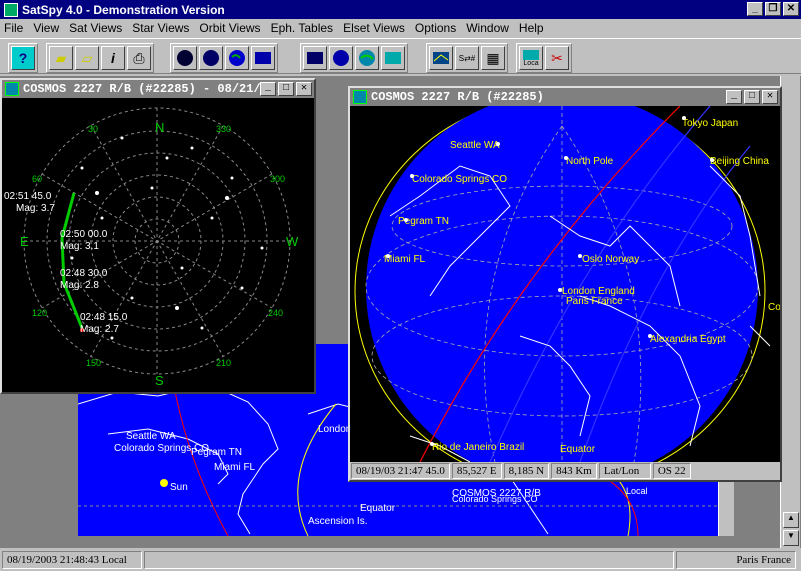 The image size is (801, 571). I want to click on menu-options: Options, so click(435, 28).